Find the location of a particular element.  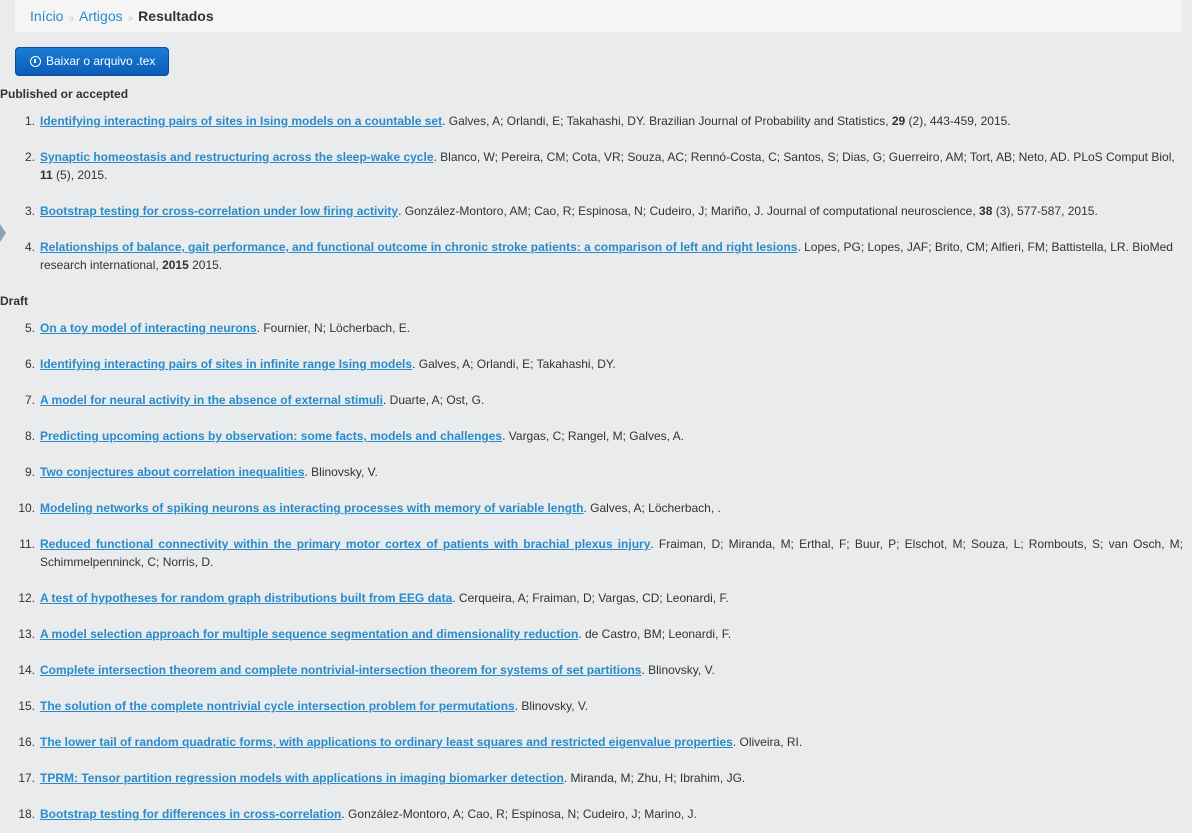

article-details: (2), 443-459, 2015. is located at coordinates (958, 121).